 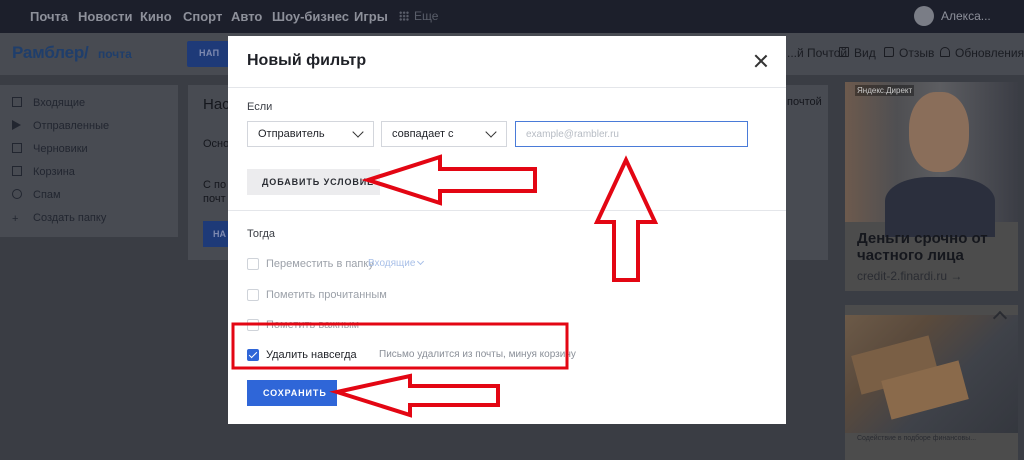 What do you see at coordinates (311, 355) in the screenshot?
I see `delete-forever-label: Удалить навсегда` at bounding box center [311, 355].